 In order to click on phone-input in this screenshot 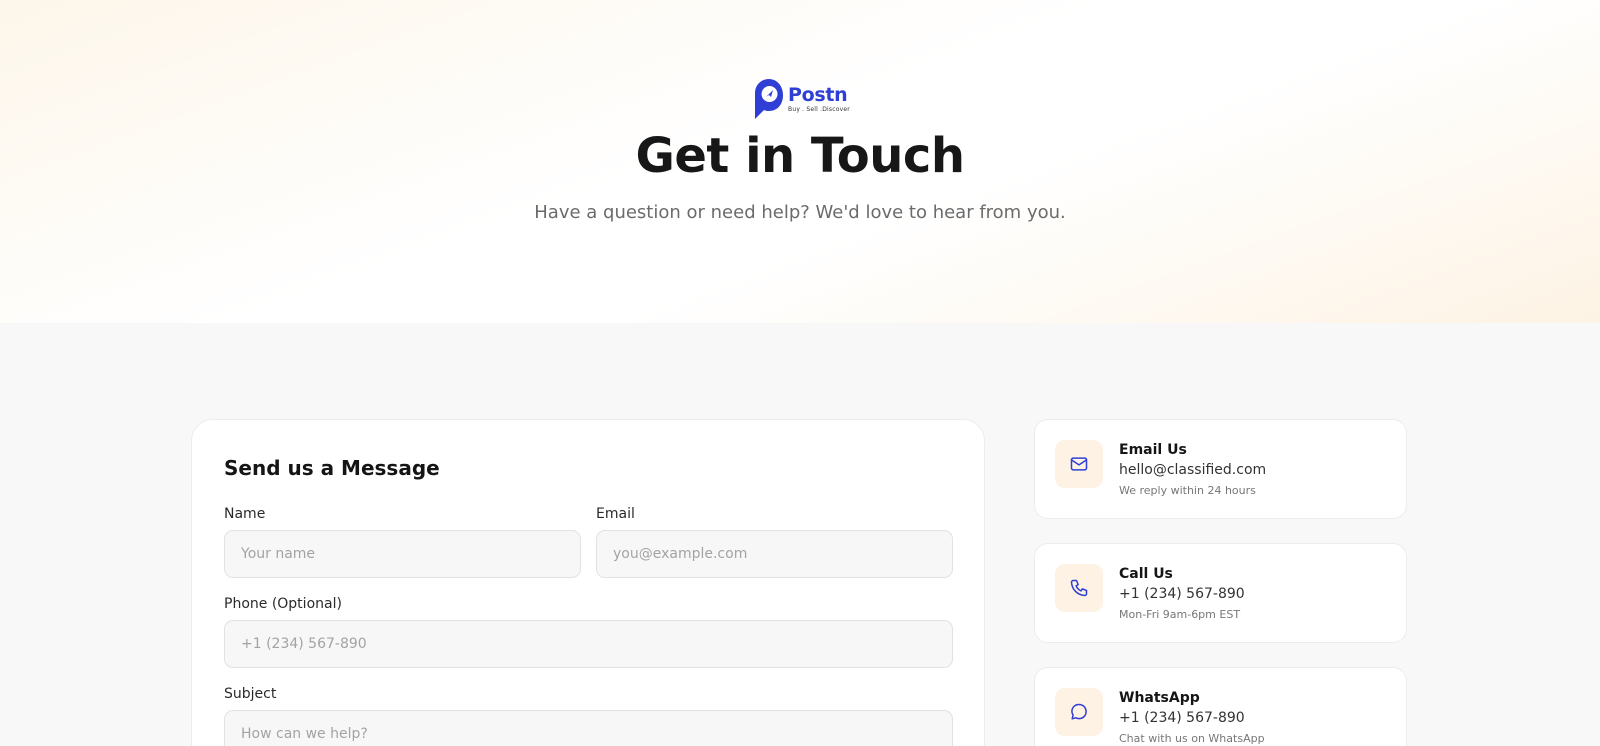, I will do `click(588, 644)`.